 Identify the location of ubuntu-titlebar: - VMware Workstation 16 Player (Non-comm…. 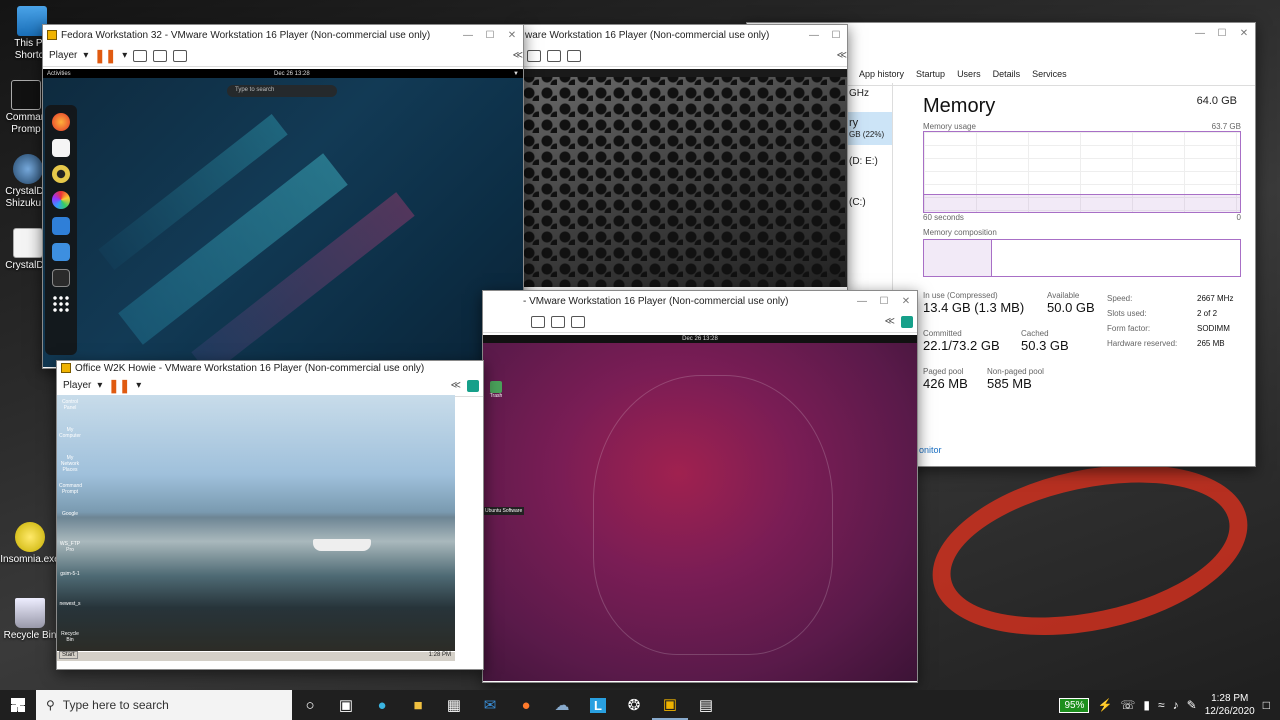
(700, 301).